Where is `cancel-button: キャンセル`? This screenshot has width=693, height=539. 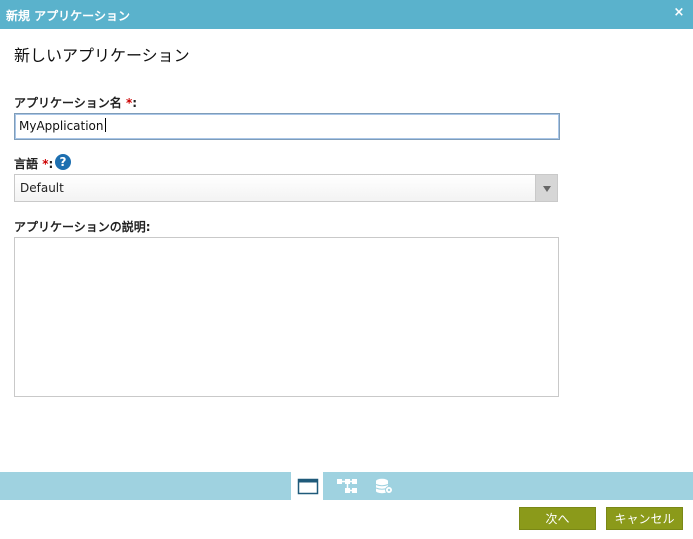 cancel-button: キャンセル is located at coordinates (644, 518).